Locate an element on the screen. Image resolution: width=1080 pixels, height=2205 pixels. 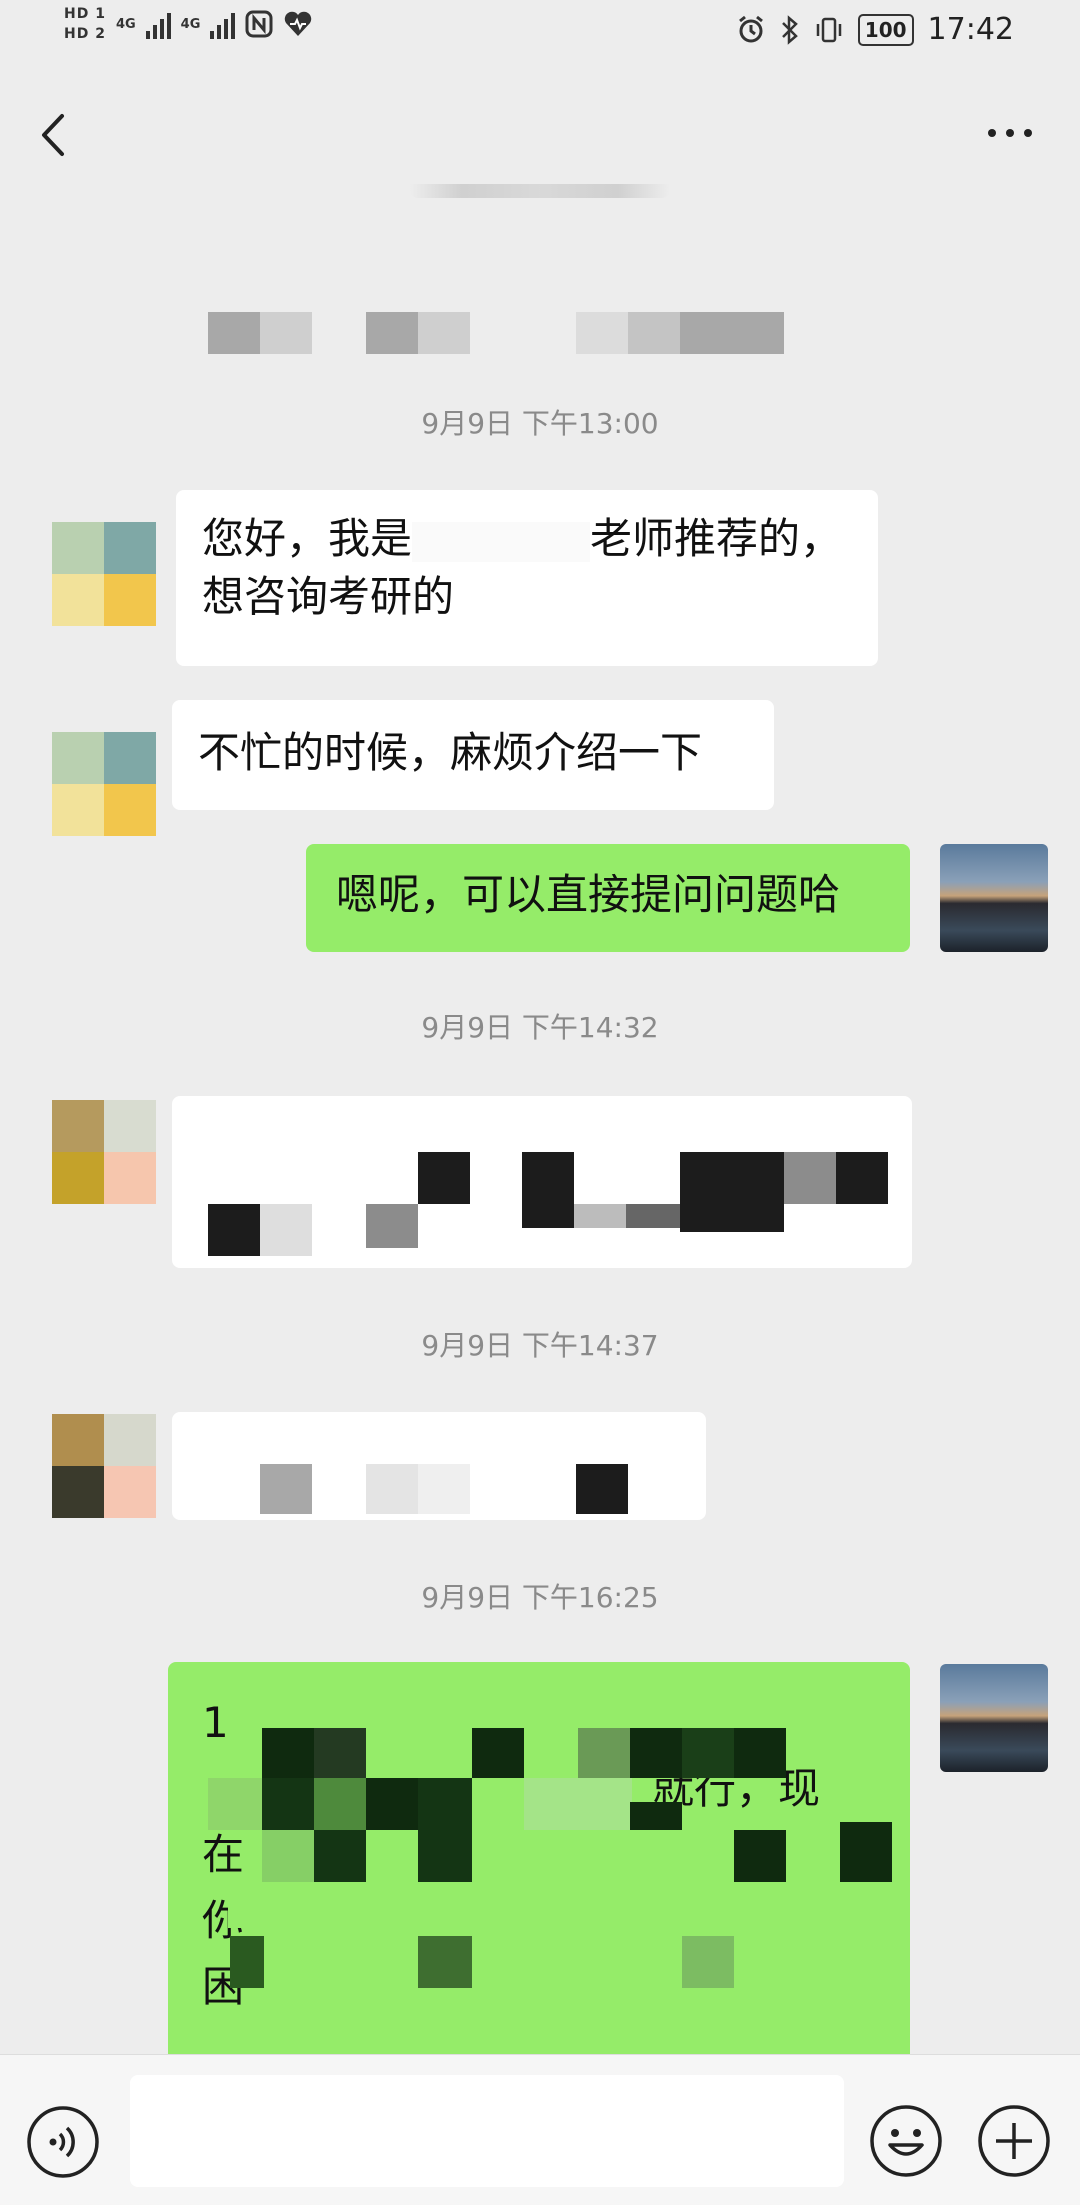
cut-timestamp is located at coordinates (540, 191).